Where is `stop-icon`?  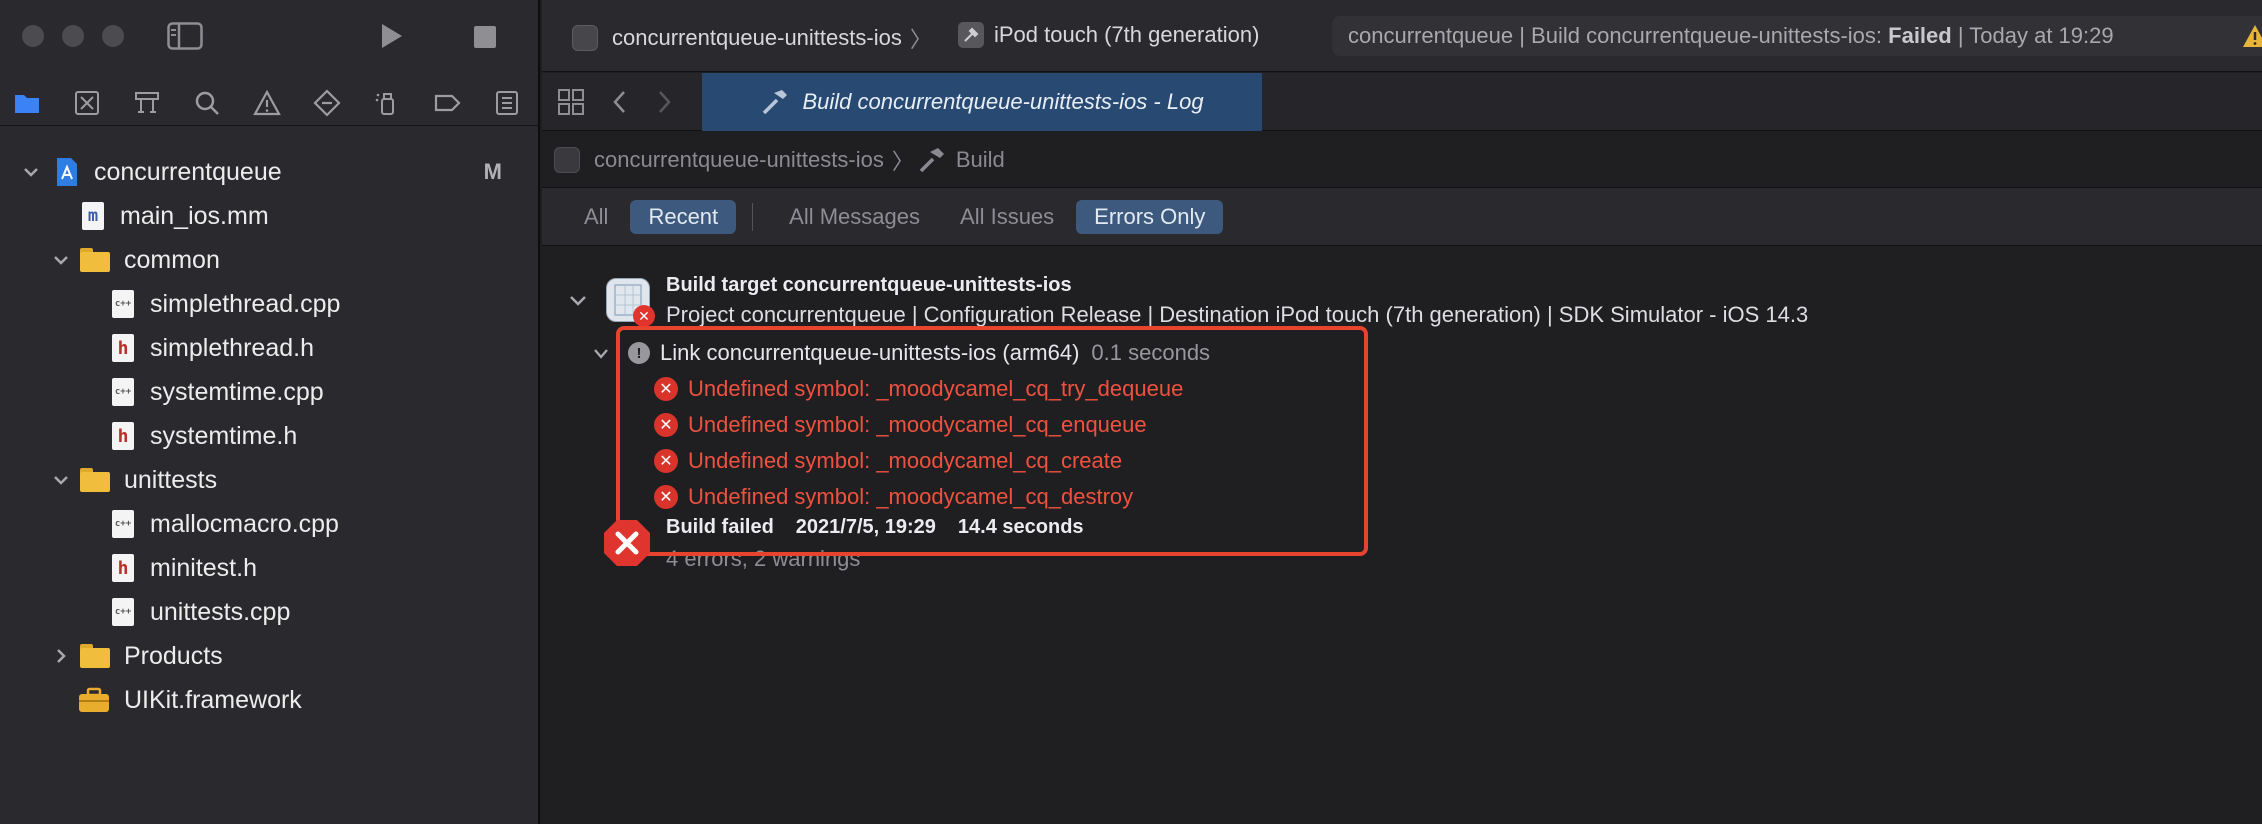 stop-icon is located at coordinates (485, 37).